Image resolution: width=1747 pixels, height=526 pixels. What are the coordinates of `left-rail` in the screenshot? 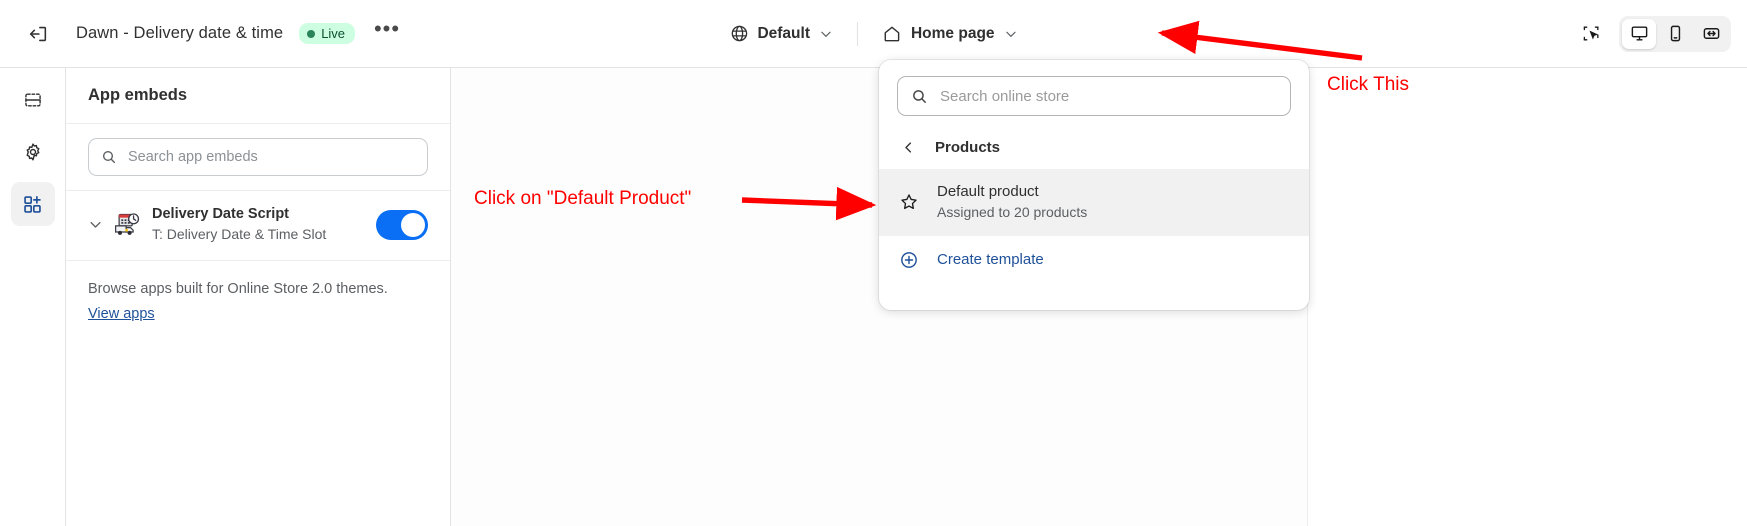 It's located at (33, 297).